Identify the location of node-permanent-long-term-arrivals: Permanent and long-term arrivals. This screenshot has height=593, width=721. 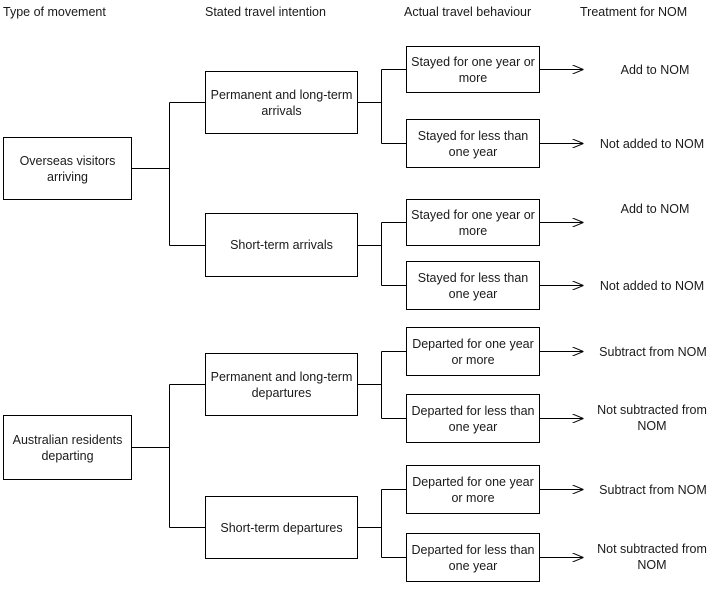
(281, 102).